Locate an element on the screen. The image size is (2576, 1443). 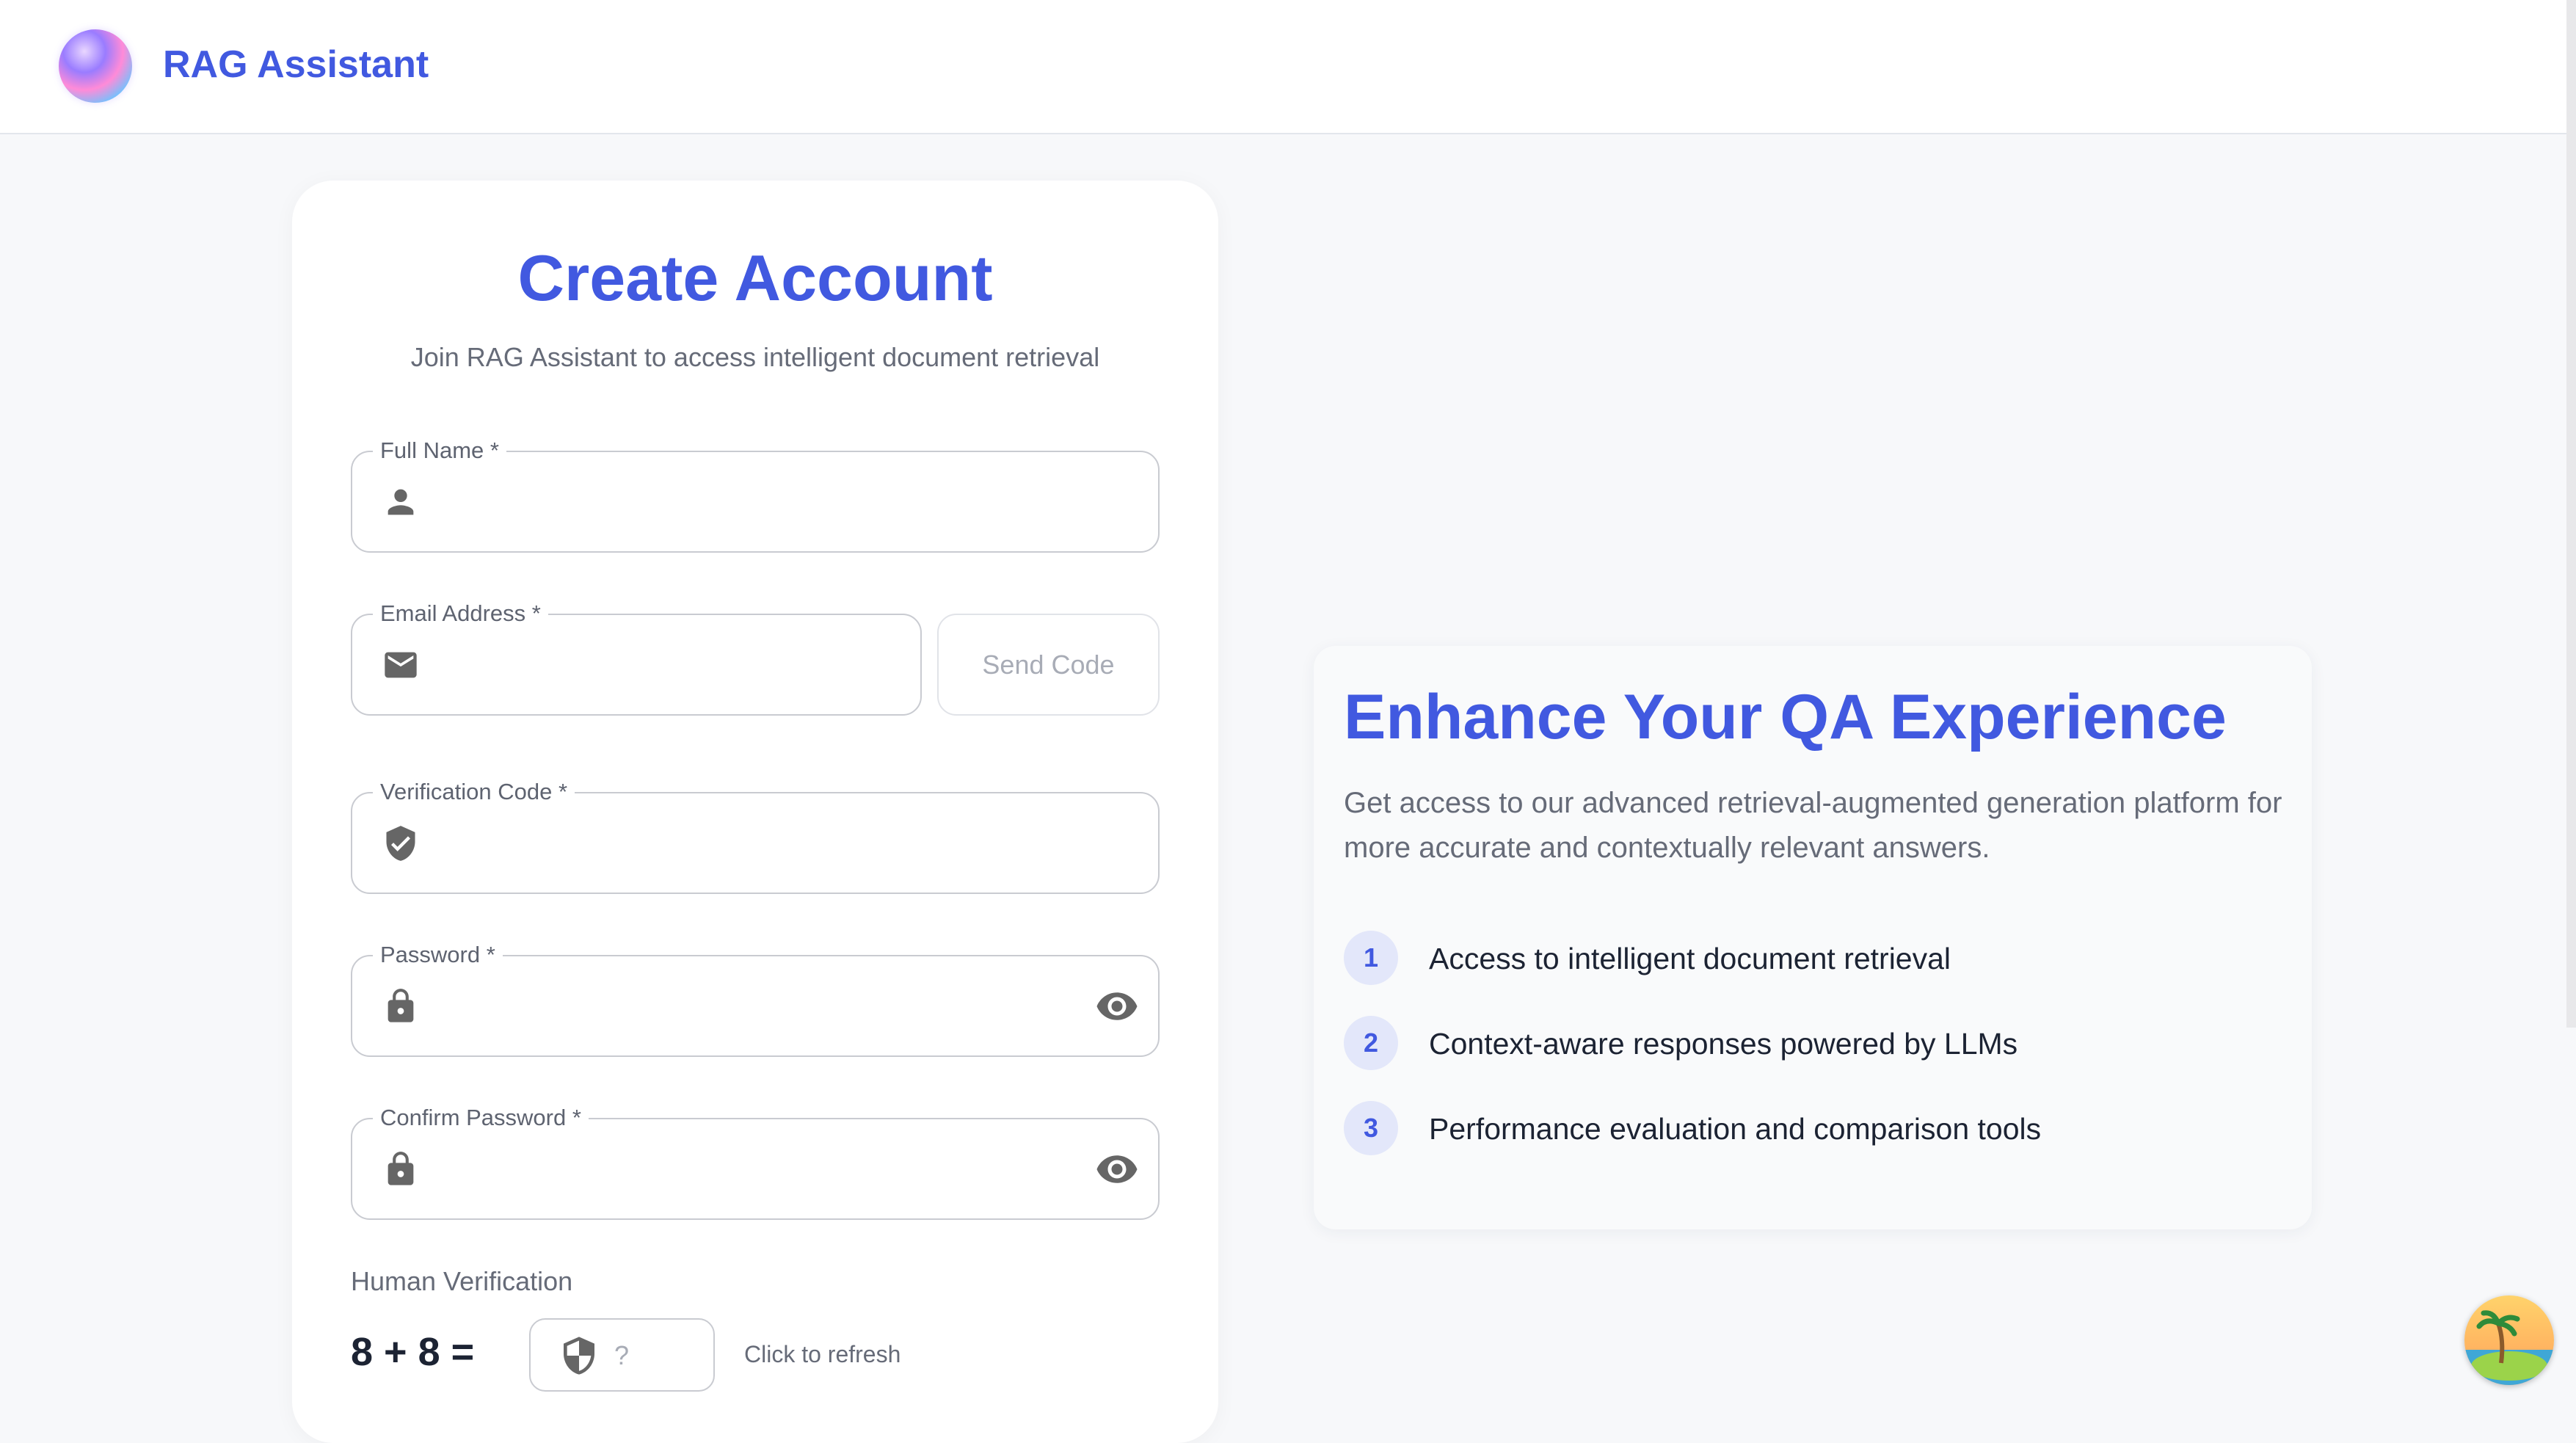
captcha-question: 8 + 8 = is located at coordinates (413, 1352).